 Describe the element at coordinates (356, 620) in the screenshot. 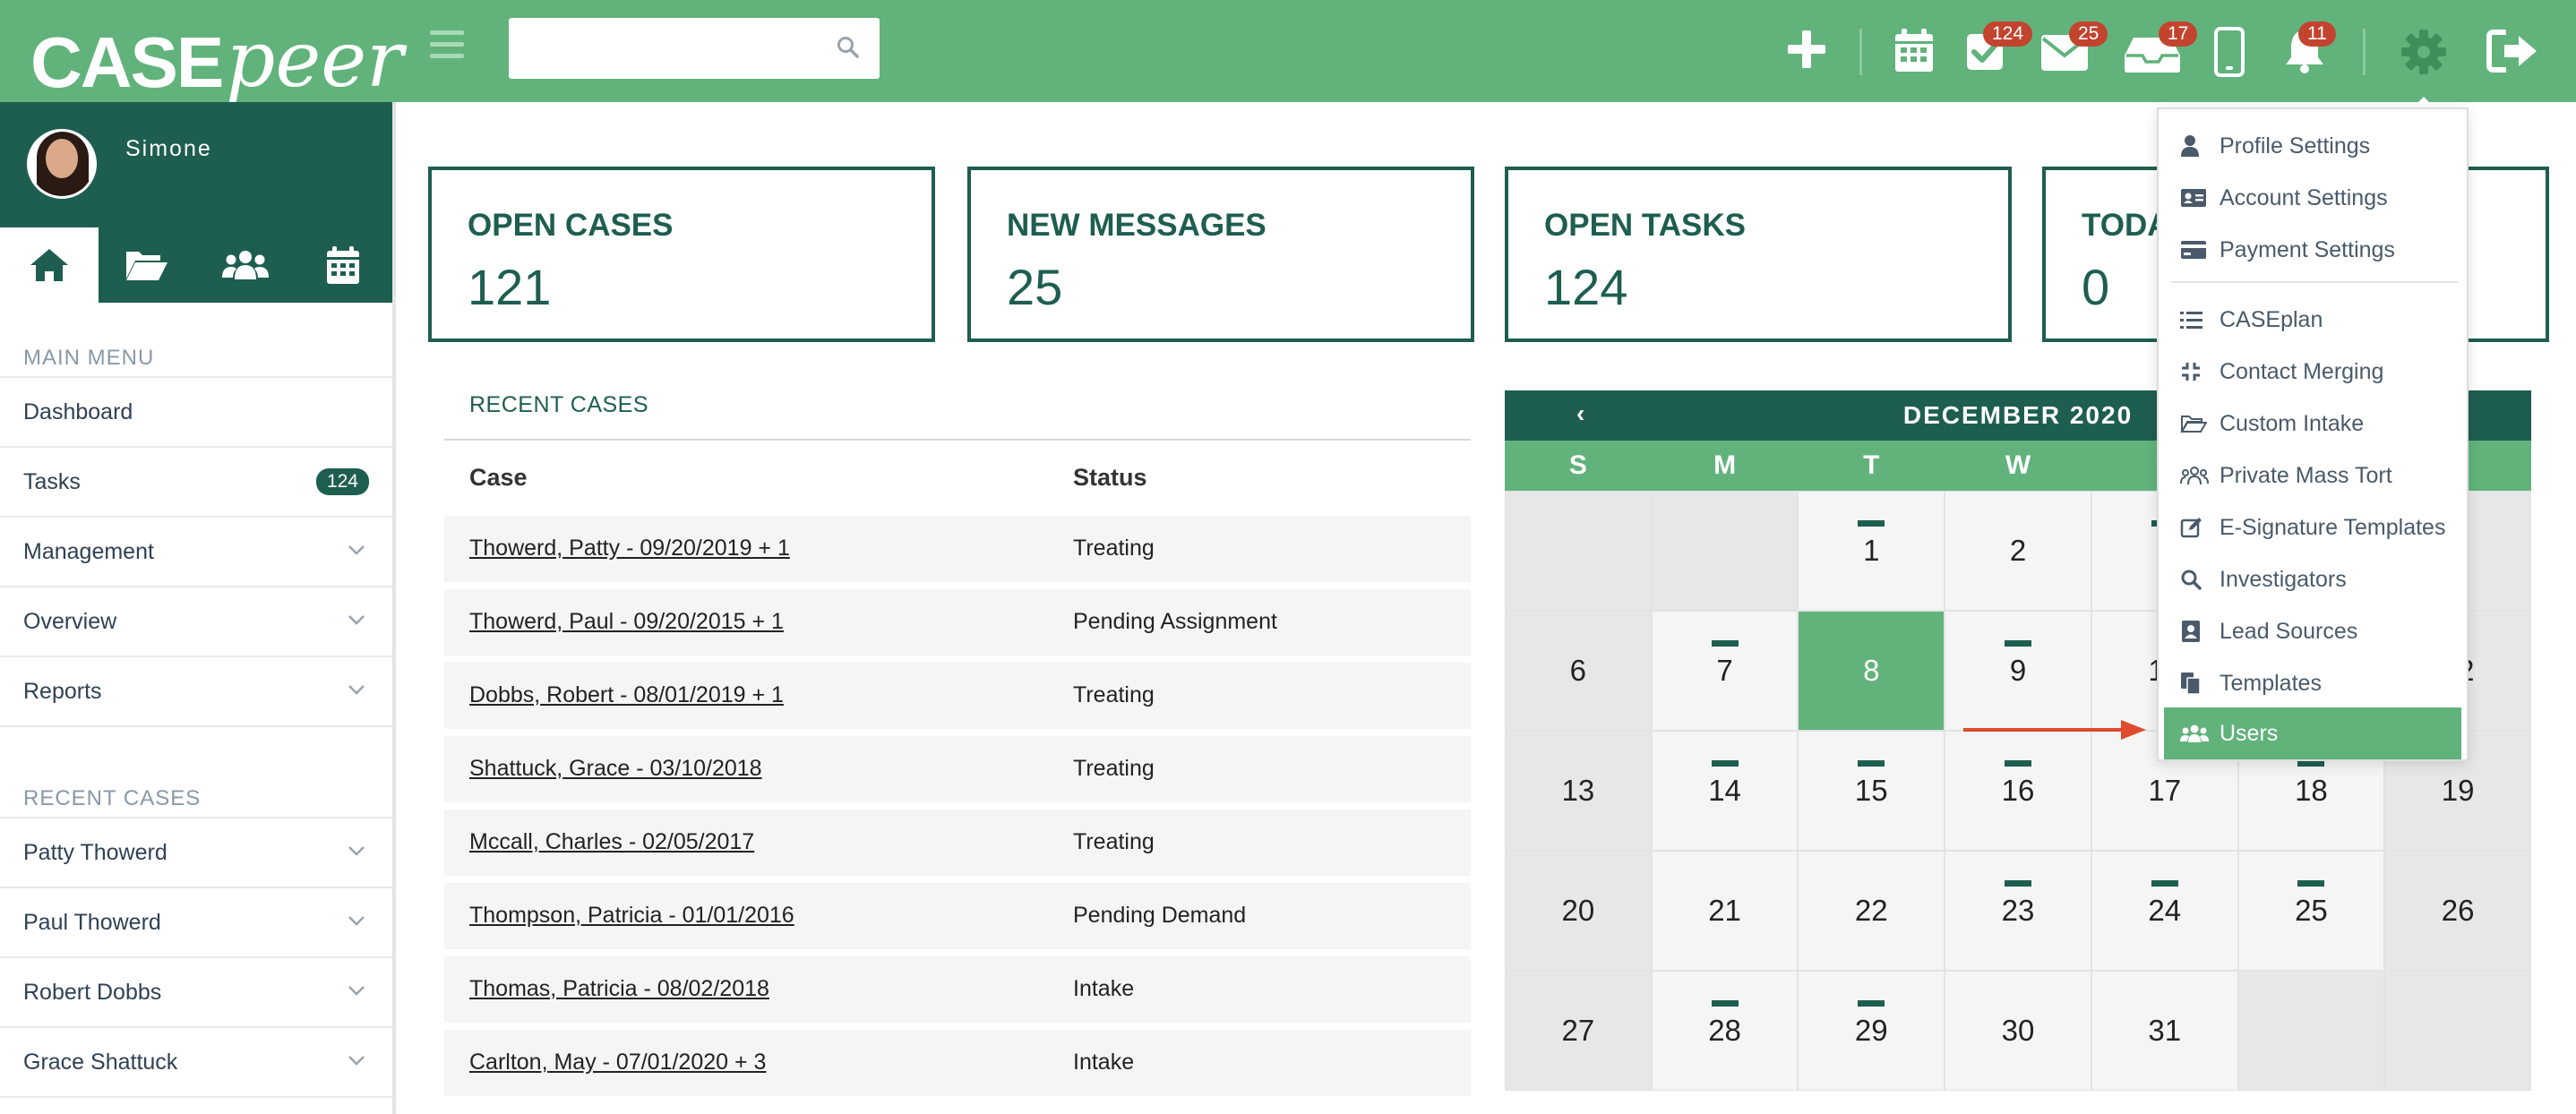

I see `chevron-down-icon` at that location.